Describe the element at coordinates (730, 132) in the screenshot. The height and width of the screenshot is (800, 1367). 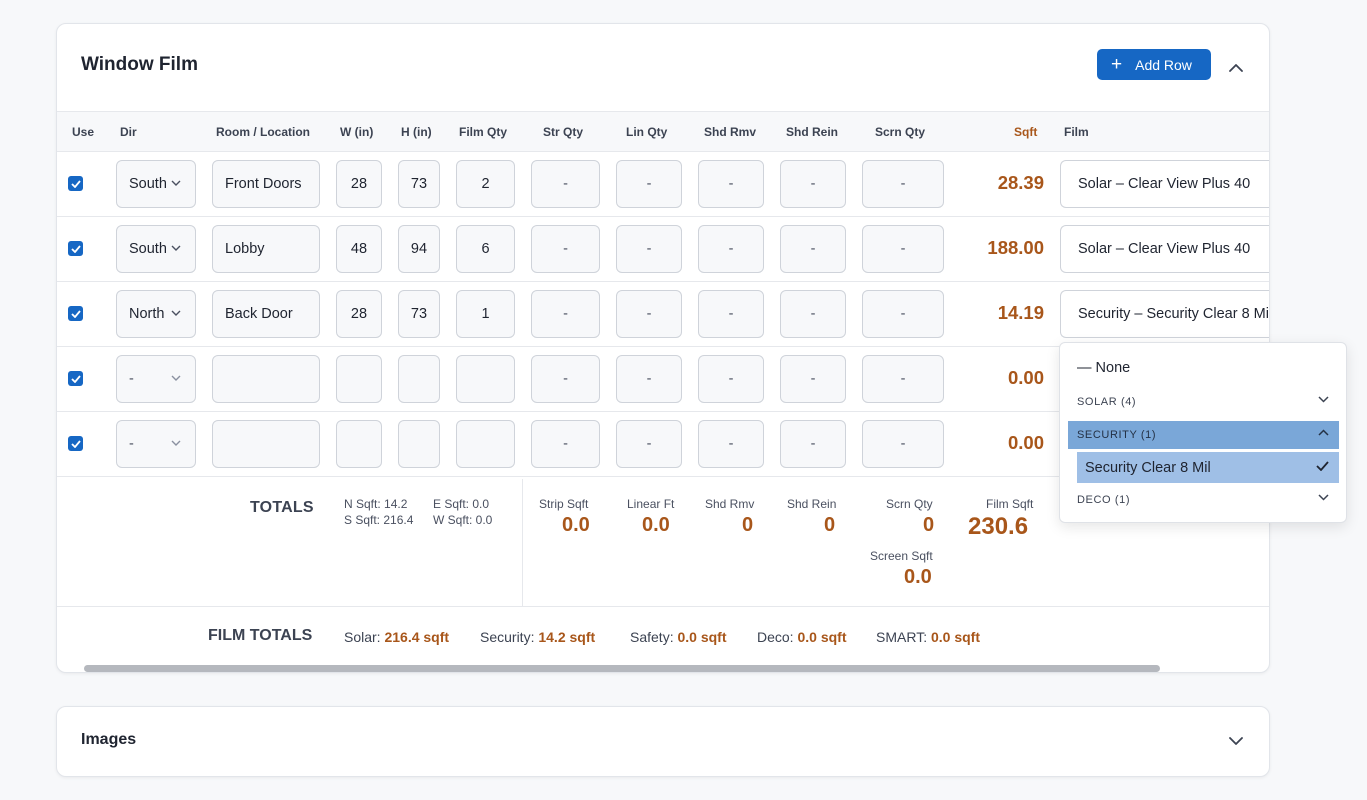
I see `col-header-shd-rmv: Shd Rmv` at that location.